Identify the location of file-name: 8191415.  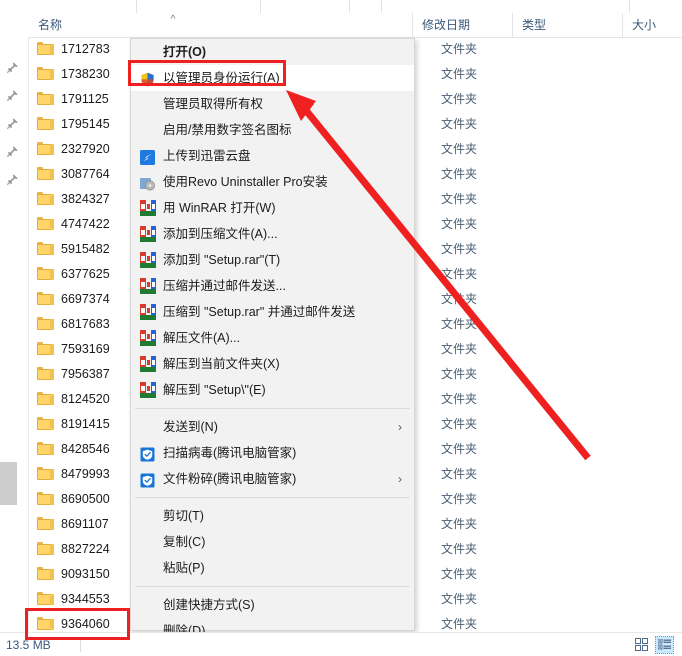
(85, 424).